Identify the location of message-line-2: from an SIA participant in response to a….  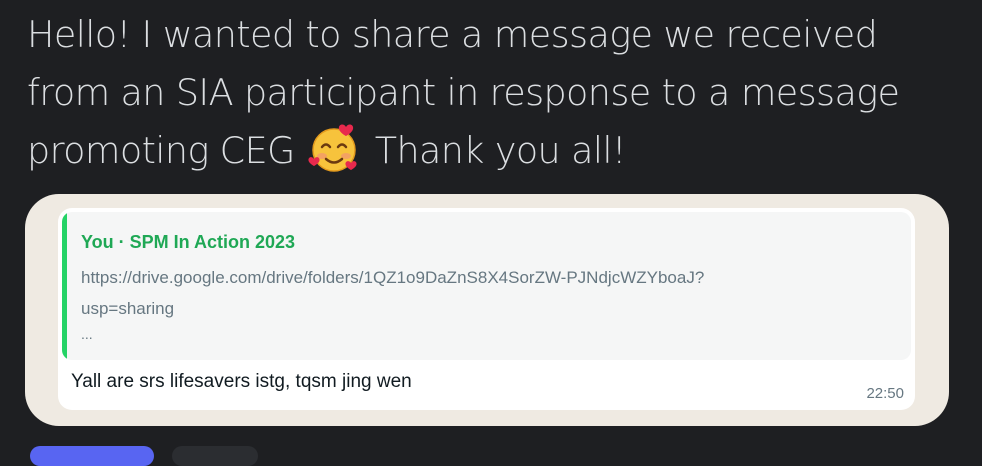
(463, 92).